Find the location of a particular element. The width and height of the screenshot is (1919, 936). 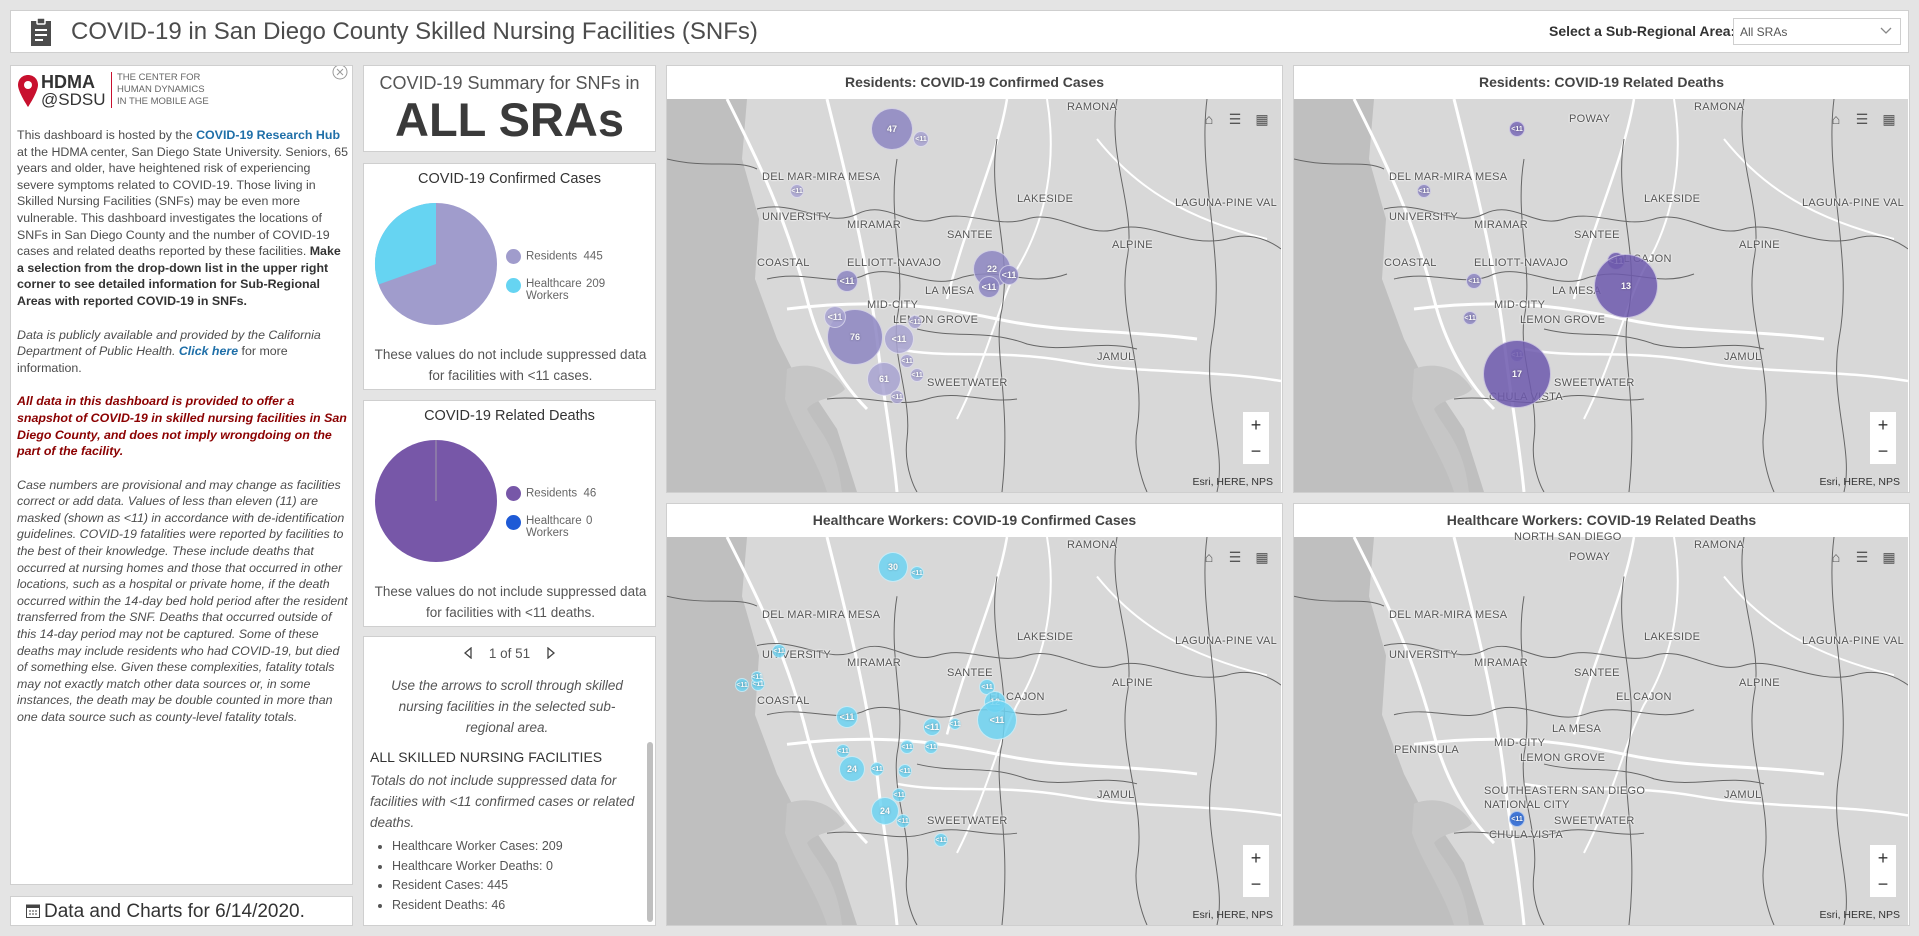

logo-divider is located at coordinates (111, 90).